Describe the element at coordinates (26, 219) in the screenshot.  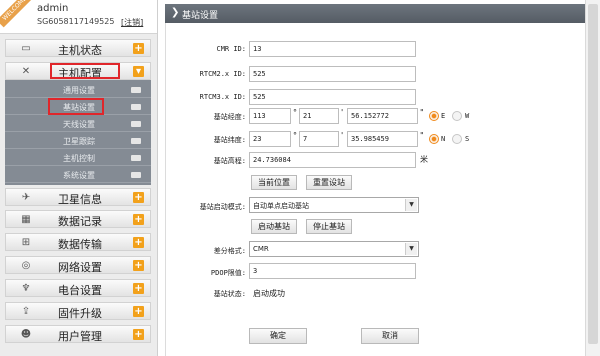
I see `calendar-icon: ▦` at that location.